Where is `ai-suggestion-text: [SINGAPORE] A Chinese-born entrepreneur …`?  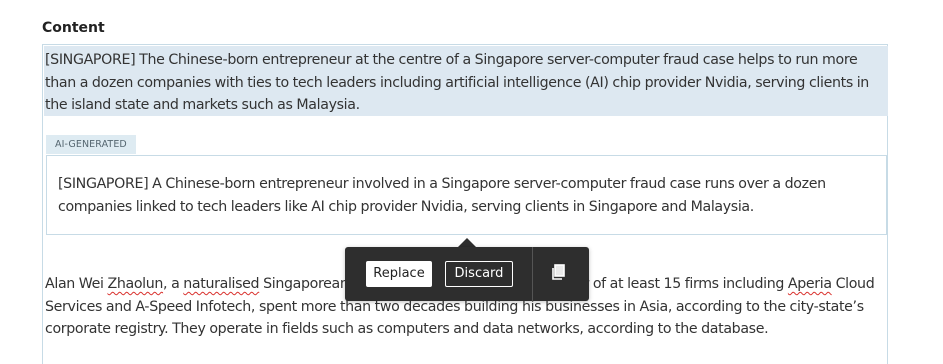 ai-suggestion-text: [SINGAPORE] A Chinese-born entrepreneur … is located at coordinates (442, 195).